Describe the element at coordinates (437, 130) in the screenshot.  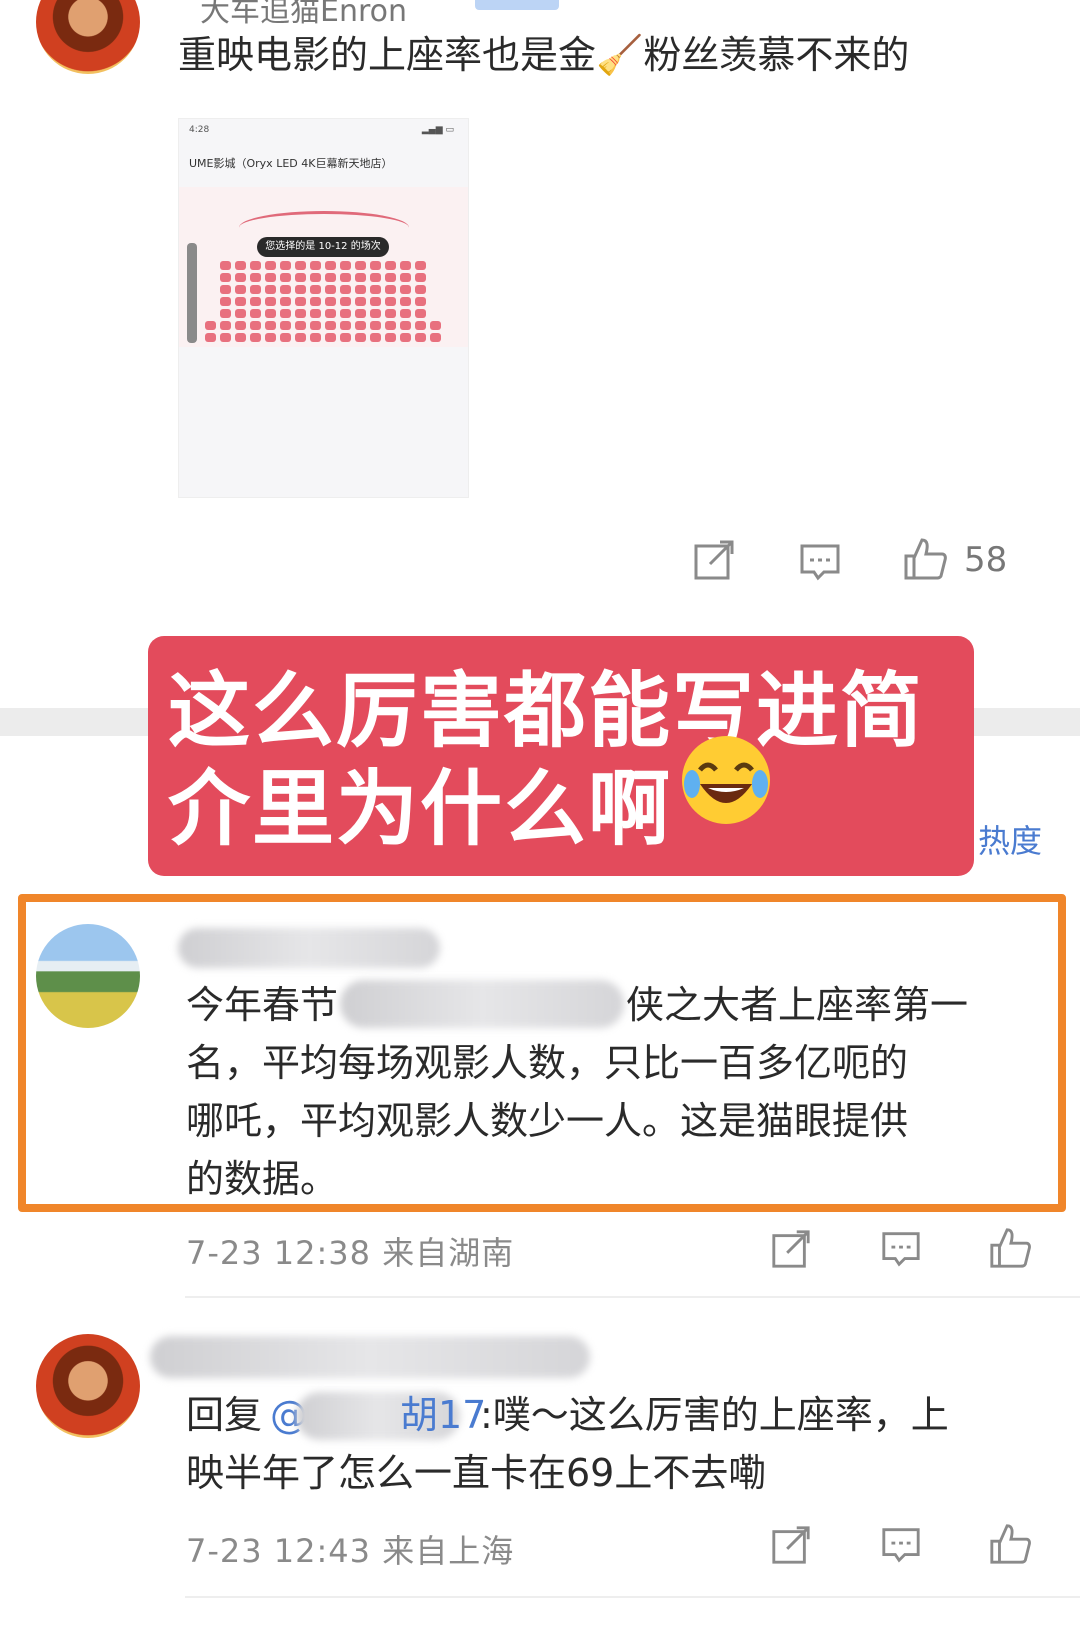
I see `thumb-signal: ▂▄▆ ▭` at that location.